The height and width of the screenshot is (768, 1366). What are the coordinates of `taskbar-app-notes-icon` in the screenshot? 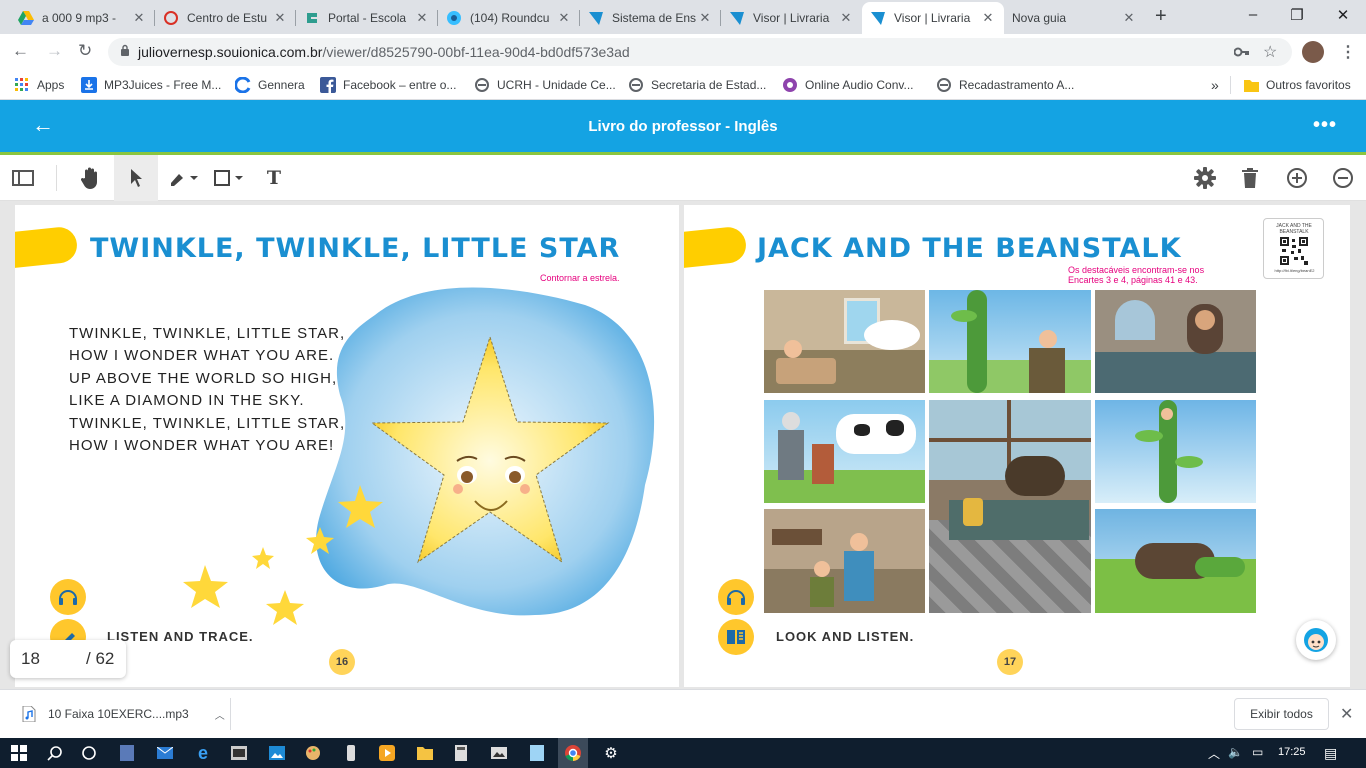 It's located at (537, 753).